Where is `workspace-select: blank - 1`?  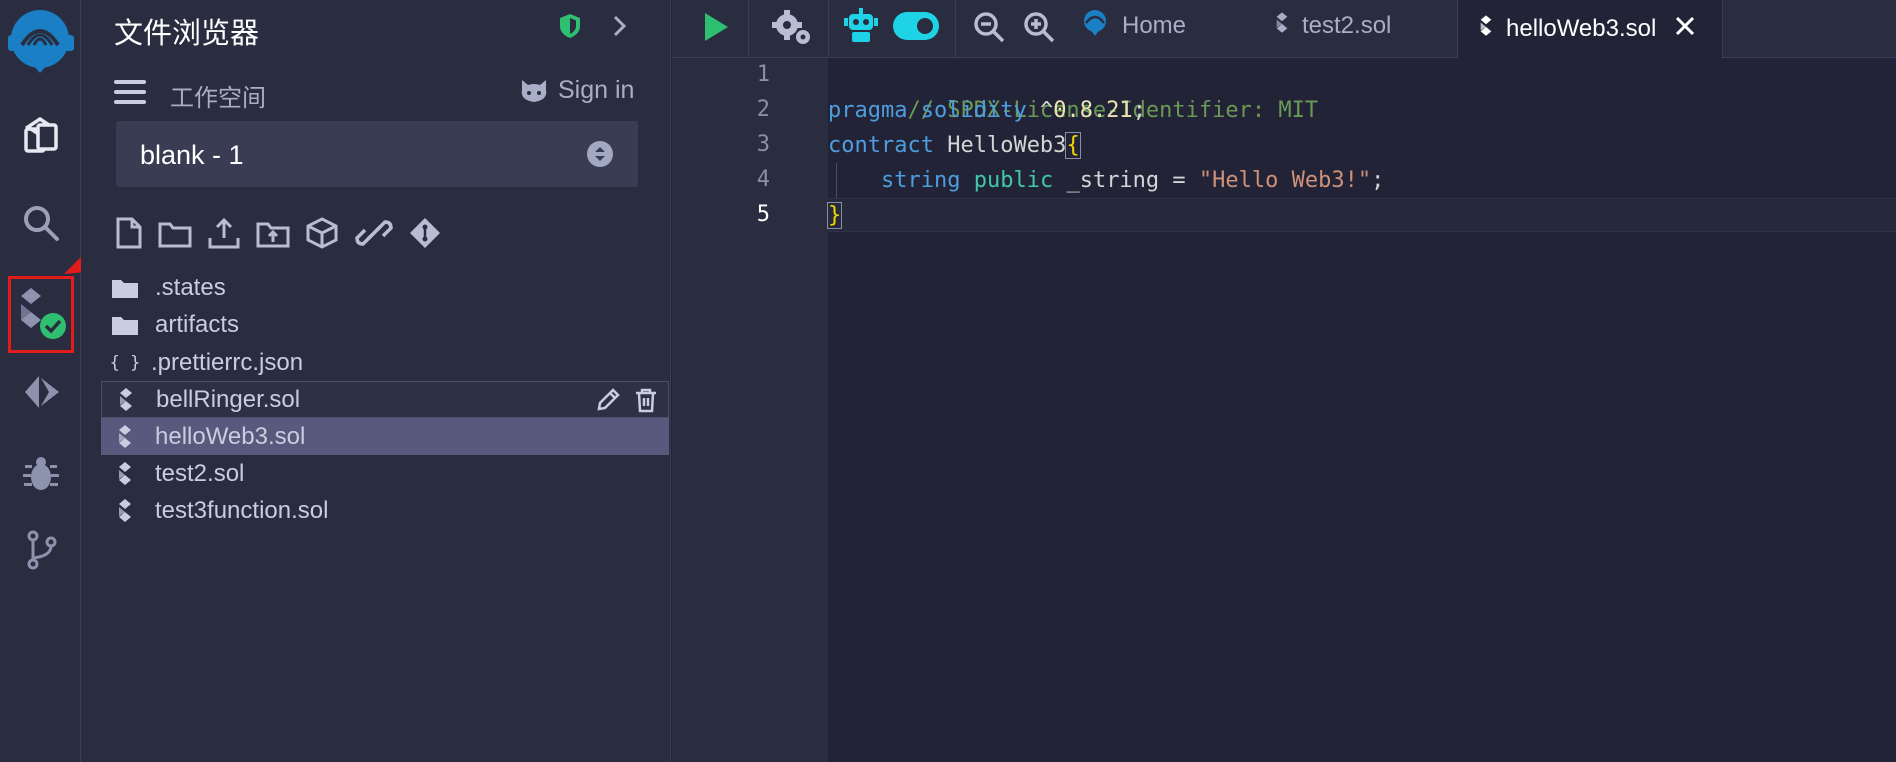
workspace-select: blank - 1 is located at coordinates (377, 154).